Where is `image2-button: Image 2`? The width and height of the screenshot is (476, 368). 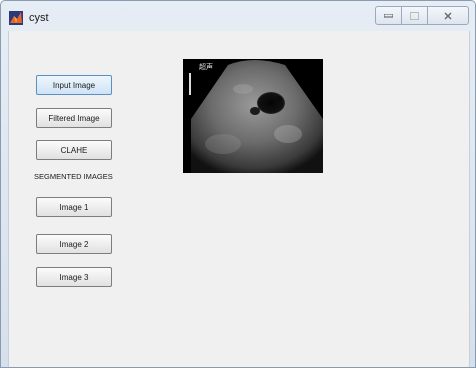 image2-button: Image 2 is located at coordinates (74, 244).